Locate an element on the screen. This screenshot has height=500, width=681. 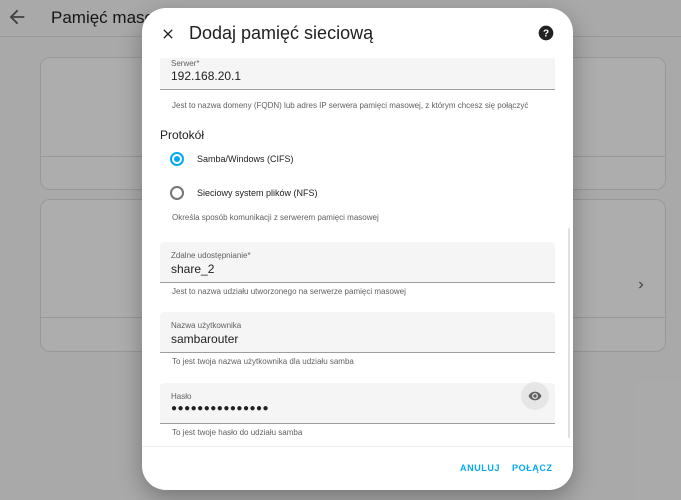
password-helper-text: To jest twoje hasło do udziału samba is located at coordinates (237, 432).